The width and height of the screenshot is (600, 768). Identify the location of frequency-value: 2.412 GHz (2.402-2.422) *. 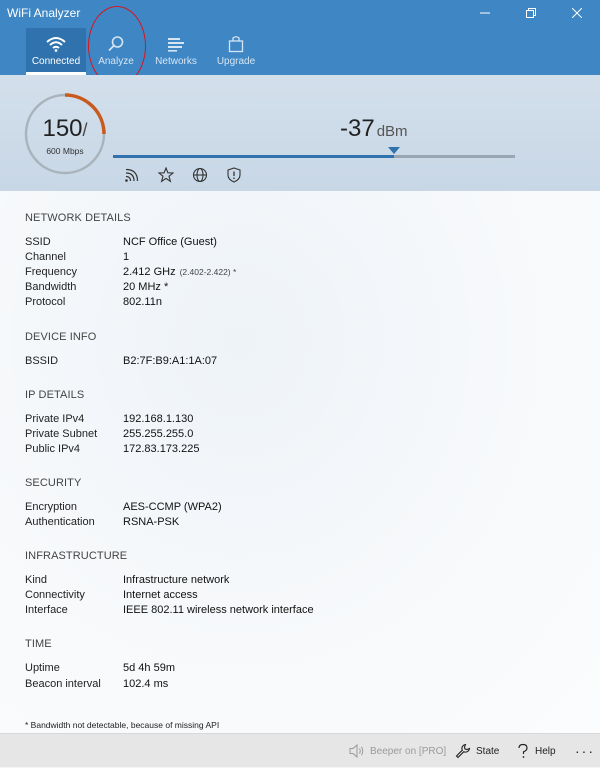
(179, 272).